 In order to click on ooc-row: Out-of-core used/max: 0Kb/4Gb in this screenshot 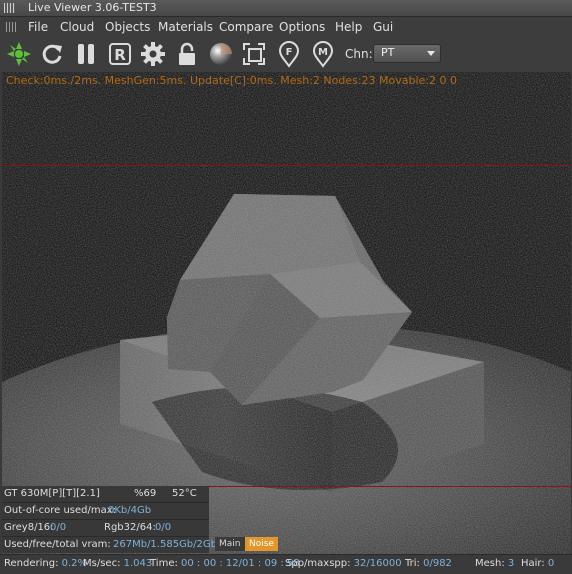, I will do `click(105, 511)`.